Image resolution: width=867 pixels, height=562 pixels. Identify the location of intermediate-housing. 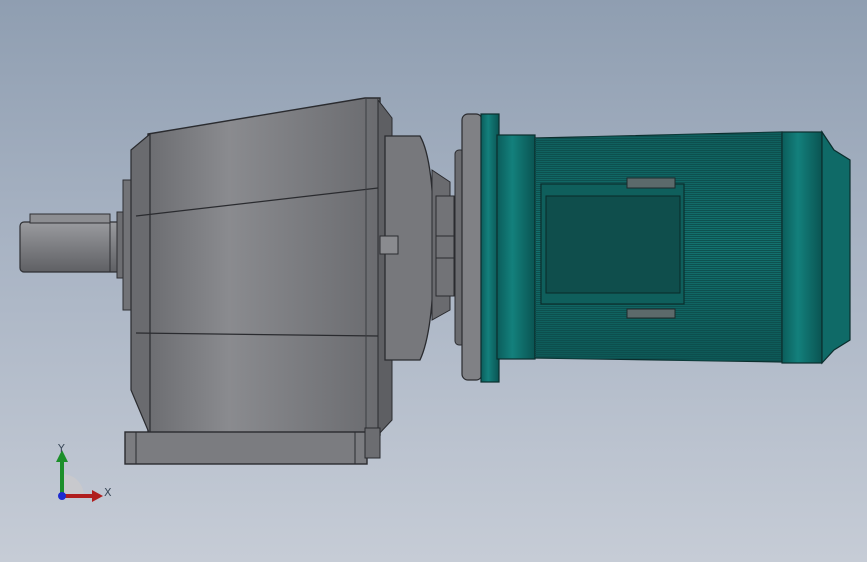
(417, 248).